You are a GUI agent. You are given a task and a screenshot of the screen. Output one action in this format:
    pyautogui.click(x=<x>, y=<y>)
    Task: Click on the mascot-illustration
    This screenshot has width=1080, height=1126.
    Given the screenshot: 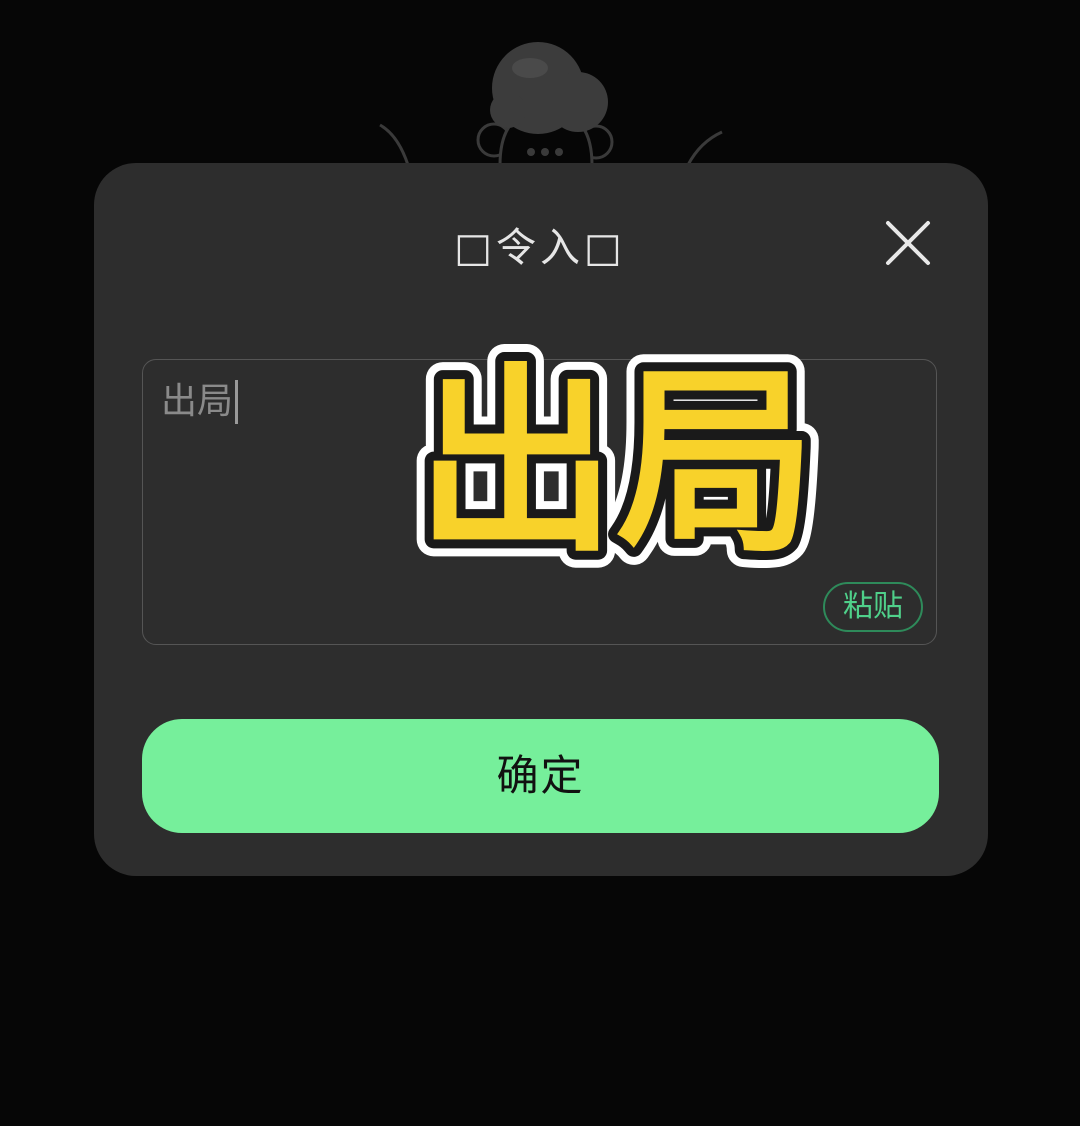 What is the action you would take?
    pyautogui.click(x=550, y=105)
    